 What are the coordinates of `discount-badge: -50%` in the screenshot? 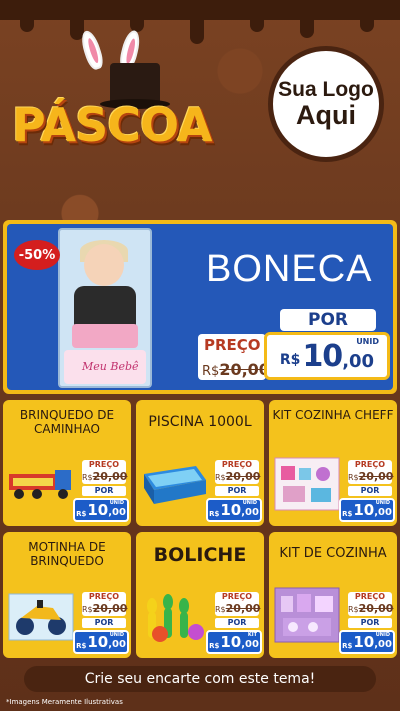 It's located at (37, 255).